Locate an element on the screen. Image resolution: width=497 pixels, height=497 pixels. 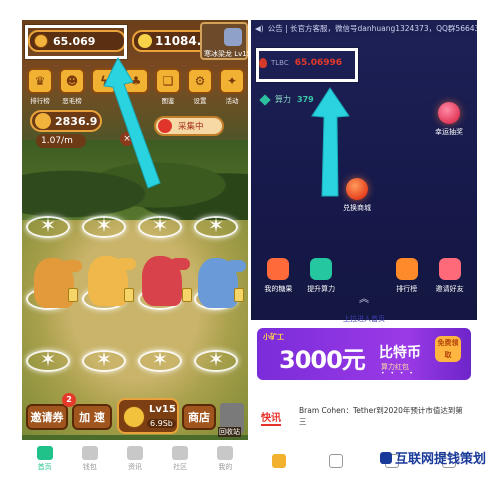
recycle-bin-label: 回收站 is located at coordinates (229, 432).